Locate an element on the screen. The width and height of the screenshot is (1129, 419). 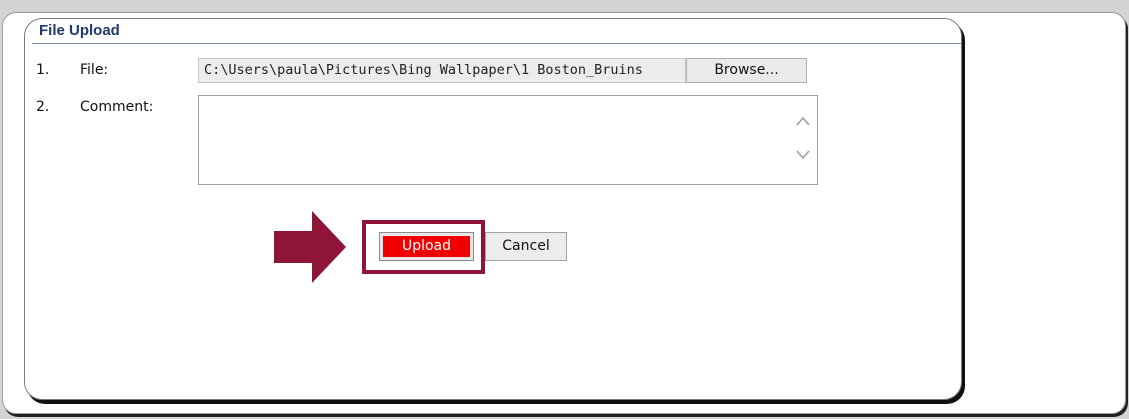
row-number-file: 1. is located at coordinates (43, 70).